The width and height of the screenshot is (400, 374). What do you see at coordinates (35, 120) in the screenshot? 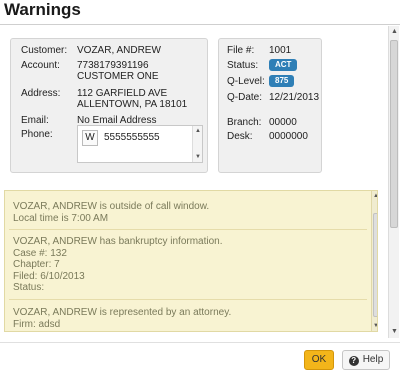
I see `email-label: Email:` at bounding box center [35, 120].